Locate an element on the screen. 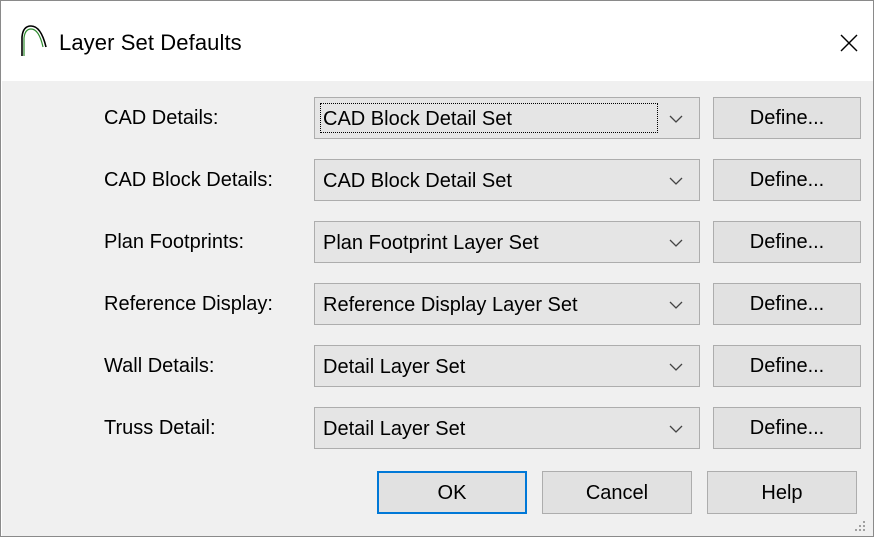 The image size is (874, 537). row-label: Reference Display: is located at coordinates (188, 304).